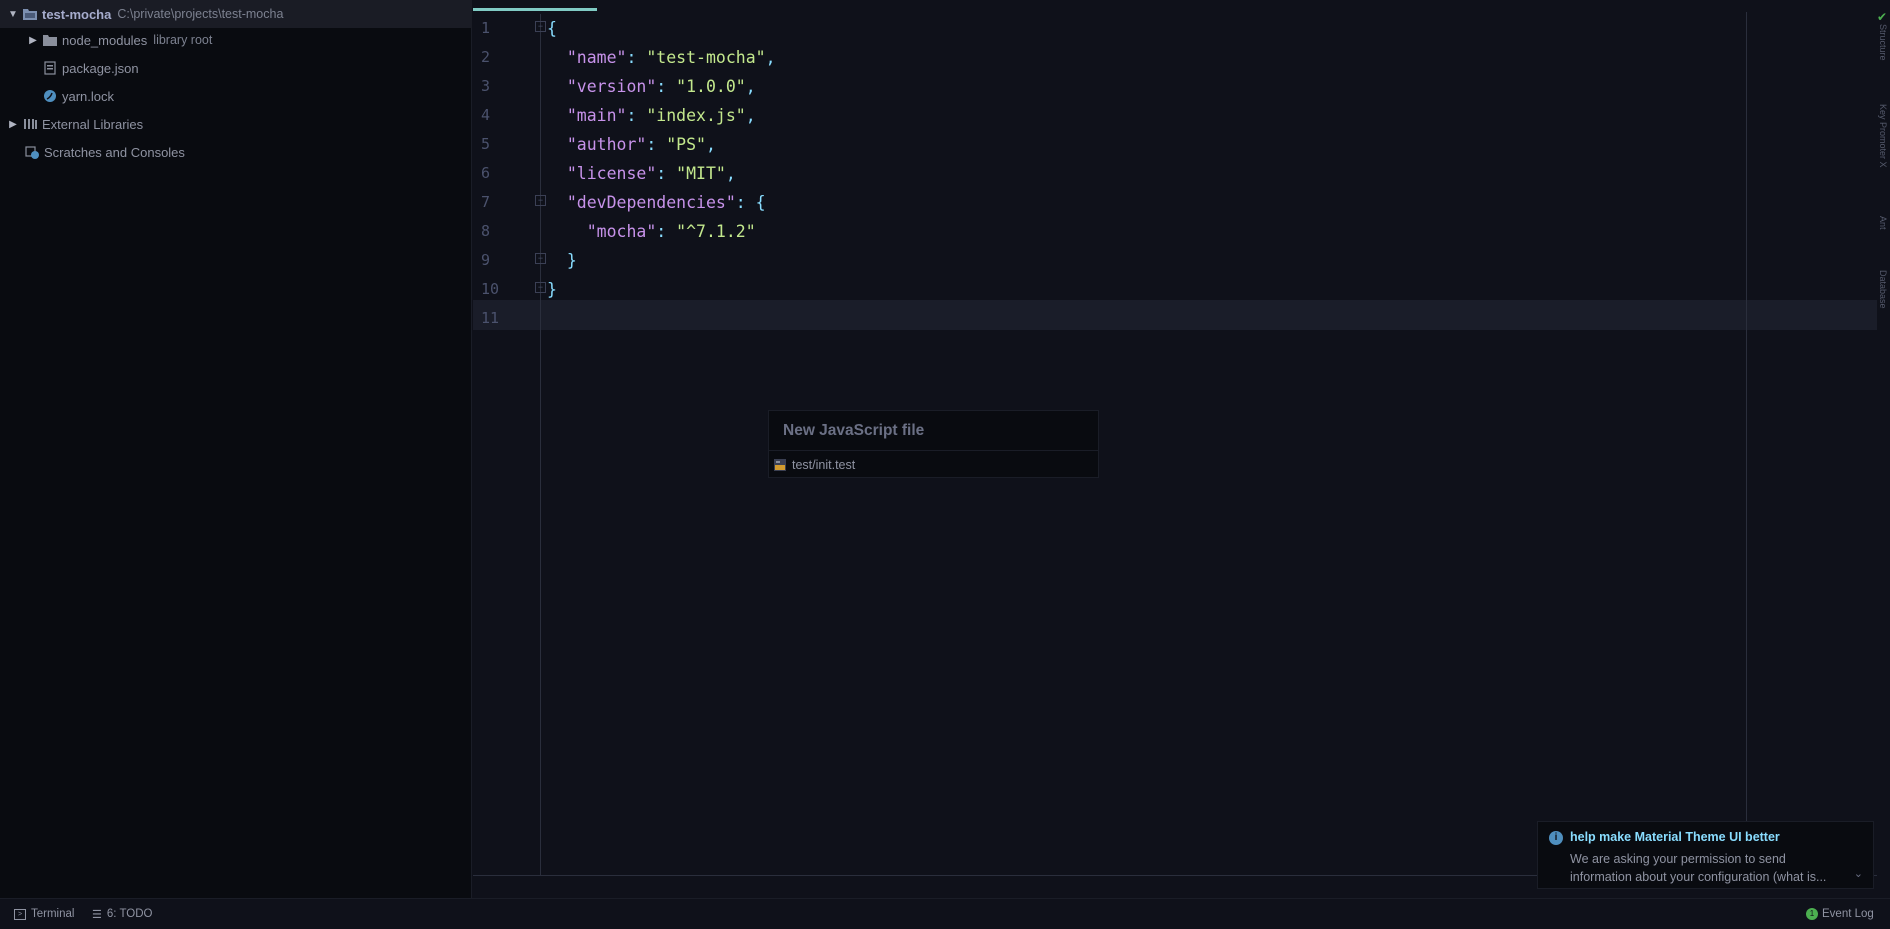 Image resolution: width=1890 pixels, height=929 pixels. What do you see at coordinates (535, 9) in the screenshot?
I see `active-tab-indicator` at bounding box center [535, 9].